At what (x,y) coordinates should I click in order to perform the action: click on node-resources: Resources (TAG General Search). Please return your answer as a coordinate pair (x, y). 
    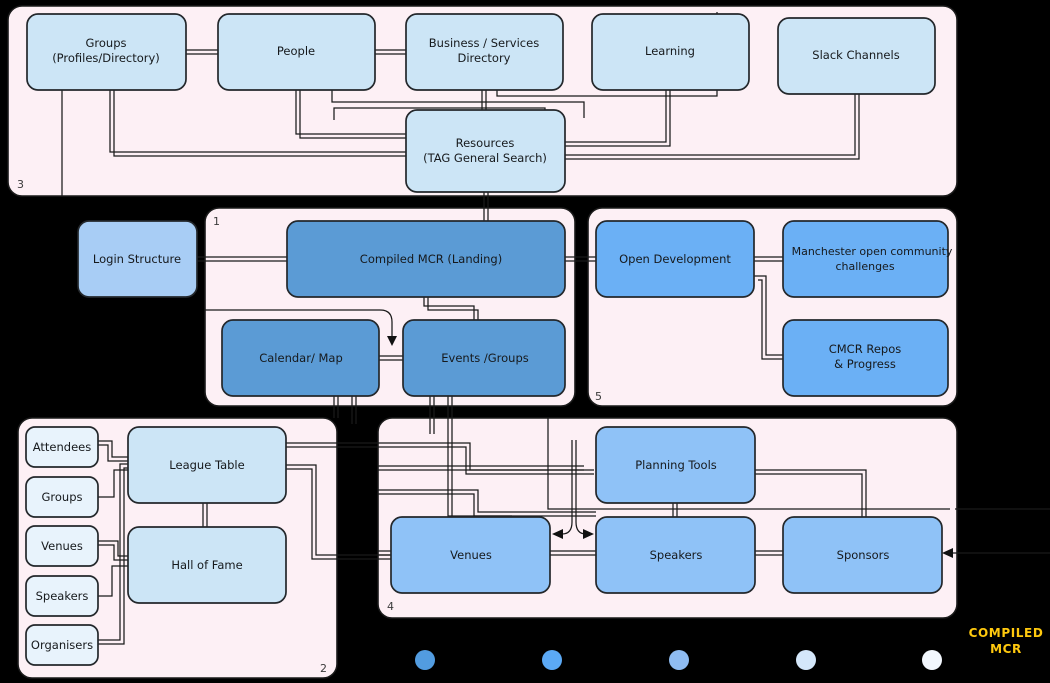
    Looking at the image, I should click on (485, 151).